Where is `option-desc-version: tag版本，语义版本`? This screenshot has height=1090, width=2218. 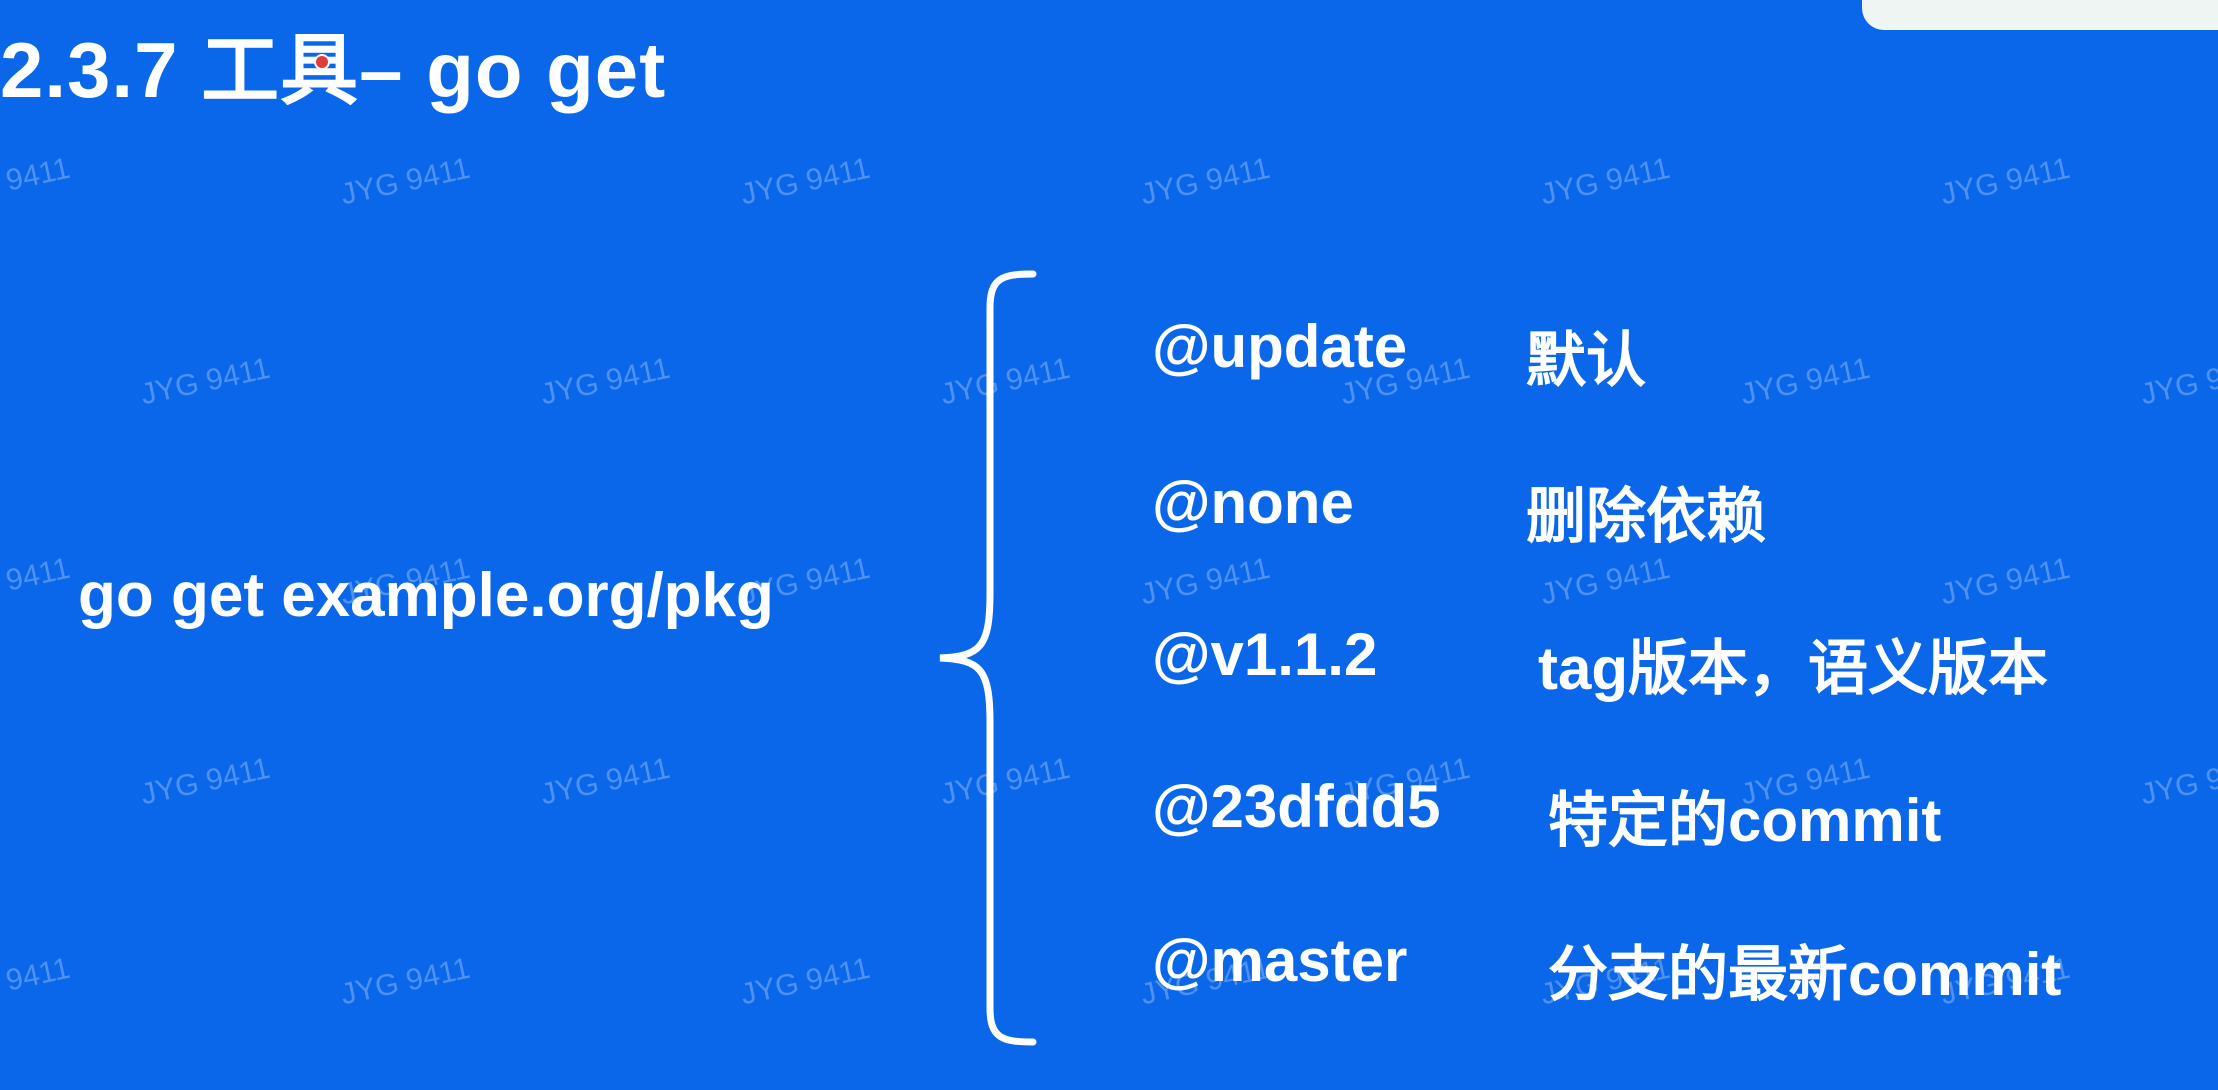 option-desc-version: tag版本，语义版本 is located at coordinates (1793, 668).